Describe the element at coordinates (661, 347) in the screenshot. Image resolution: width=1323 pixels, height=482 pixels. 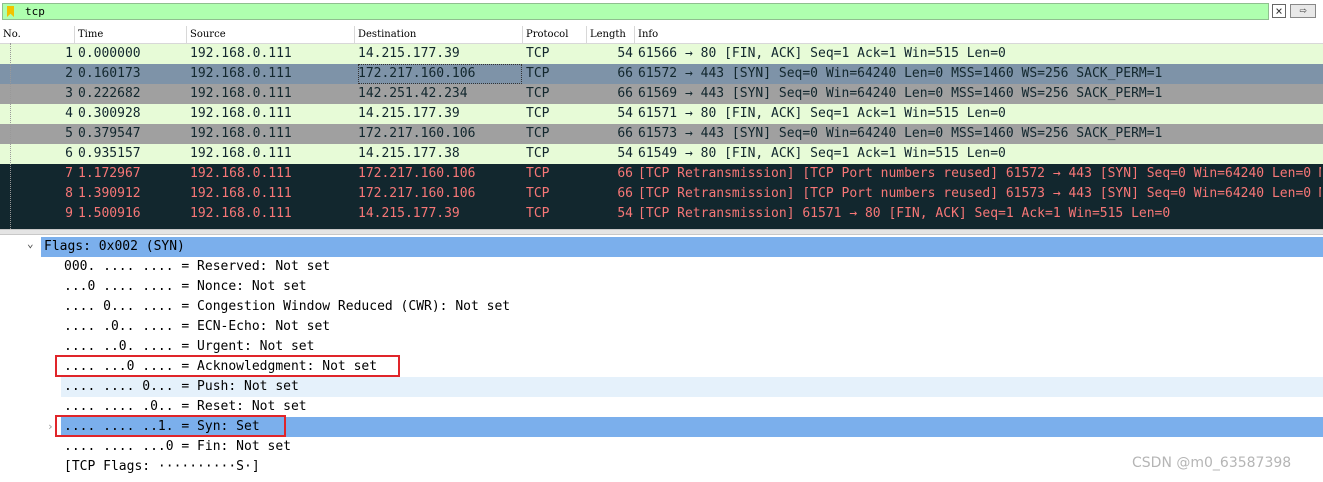
I see `flag-bit-item: .... ..0. .... = Urgent: Not set` at that location.